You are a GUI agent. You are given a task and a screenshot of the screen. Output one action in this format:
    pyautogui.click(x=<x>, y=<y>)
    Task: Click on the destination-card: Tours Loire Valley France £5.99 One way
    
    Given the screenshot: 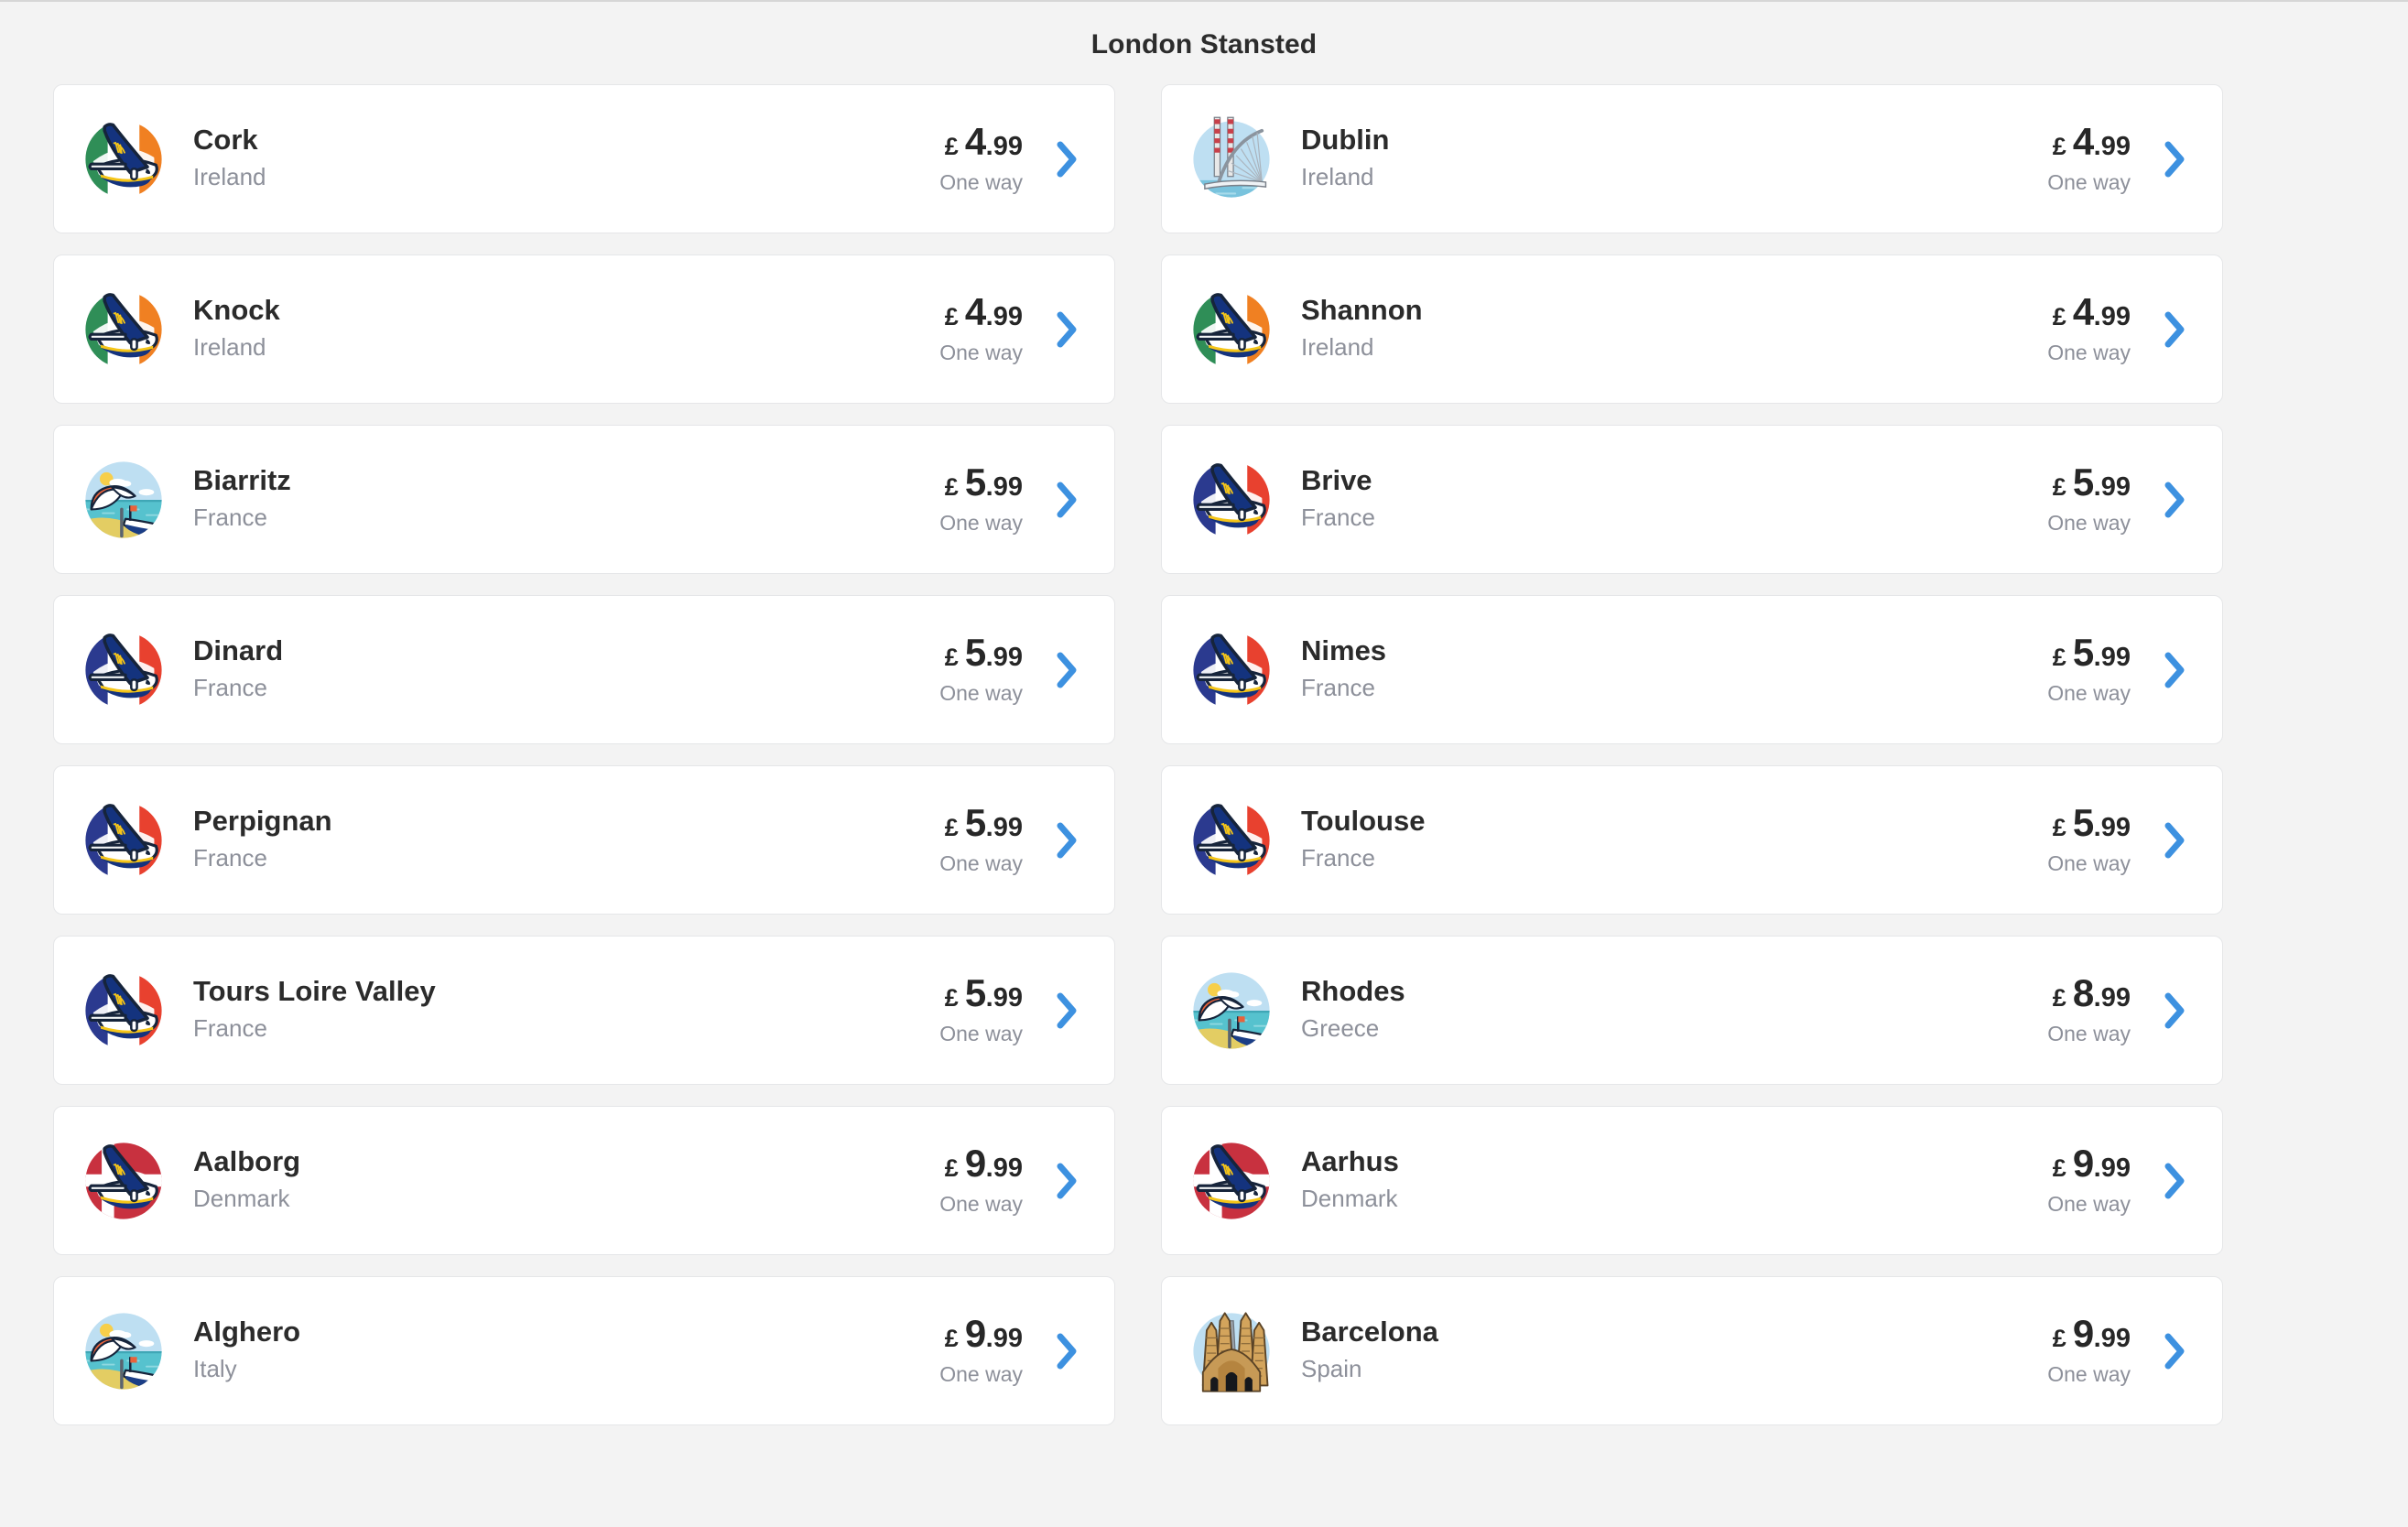 What is the action you would take?
    pyautogui.click(x=584, y=1010)
    